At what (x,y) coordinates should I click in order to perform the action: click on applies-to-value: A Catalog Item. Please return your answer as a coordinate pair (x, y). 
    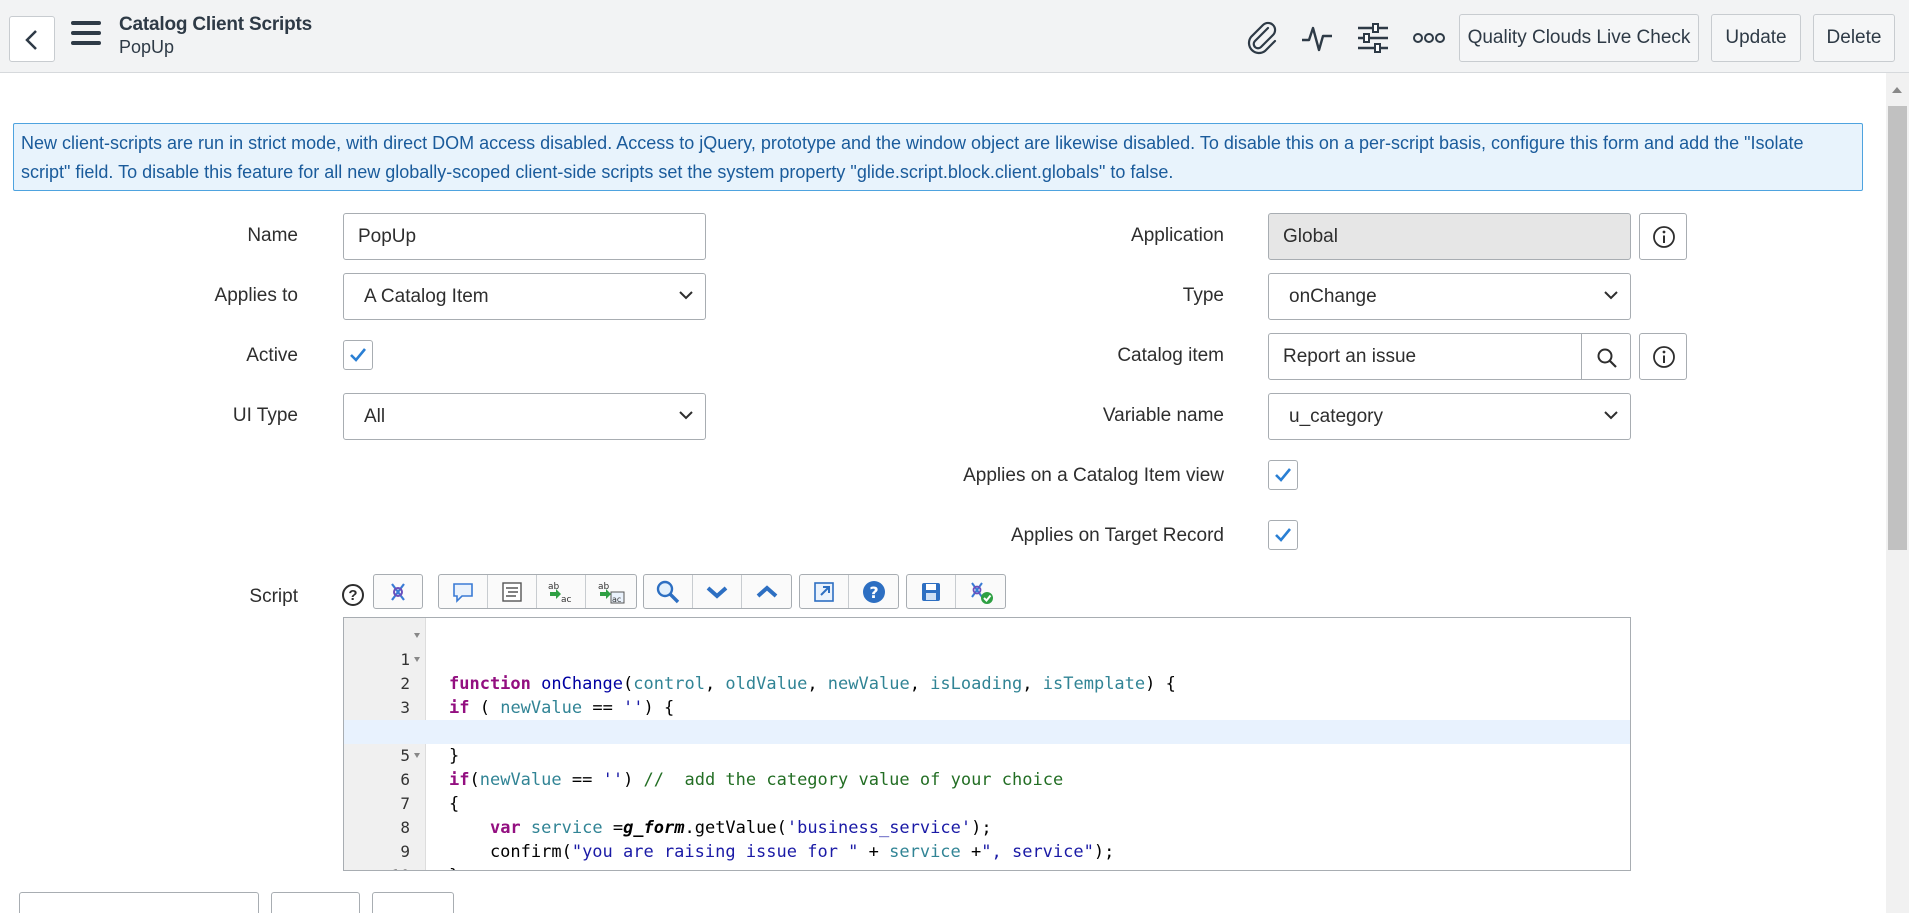
    Looking at the image, I should click on (426, 296).